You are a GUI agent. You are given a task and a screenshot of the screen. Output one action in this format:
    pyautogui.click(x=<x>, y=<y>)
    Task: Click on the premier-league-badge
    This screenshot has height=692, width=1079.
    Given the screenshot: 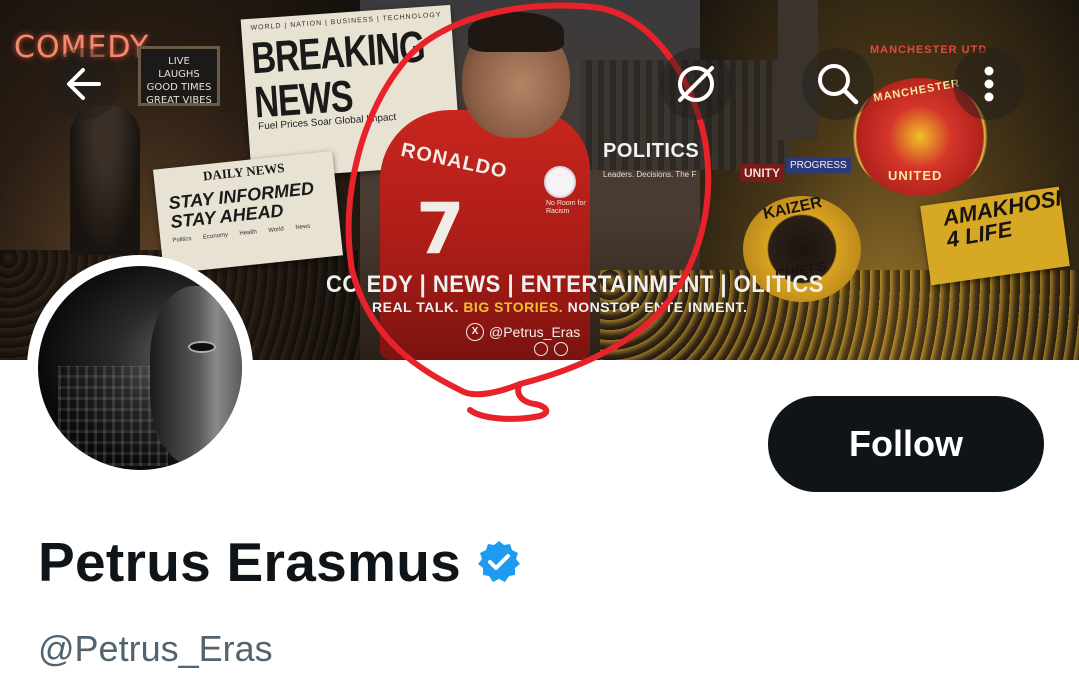 What is the action you would take?
    pyautogui.click(x=560, y=182)
    